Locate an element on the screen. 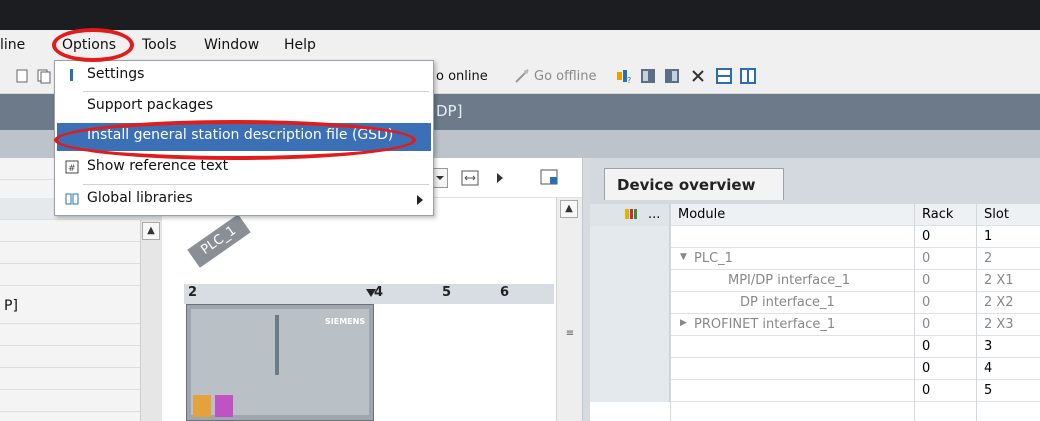  table-row: MPI/DP interface_1 0 2 X1 is located at coordinates (815, 281).